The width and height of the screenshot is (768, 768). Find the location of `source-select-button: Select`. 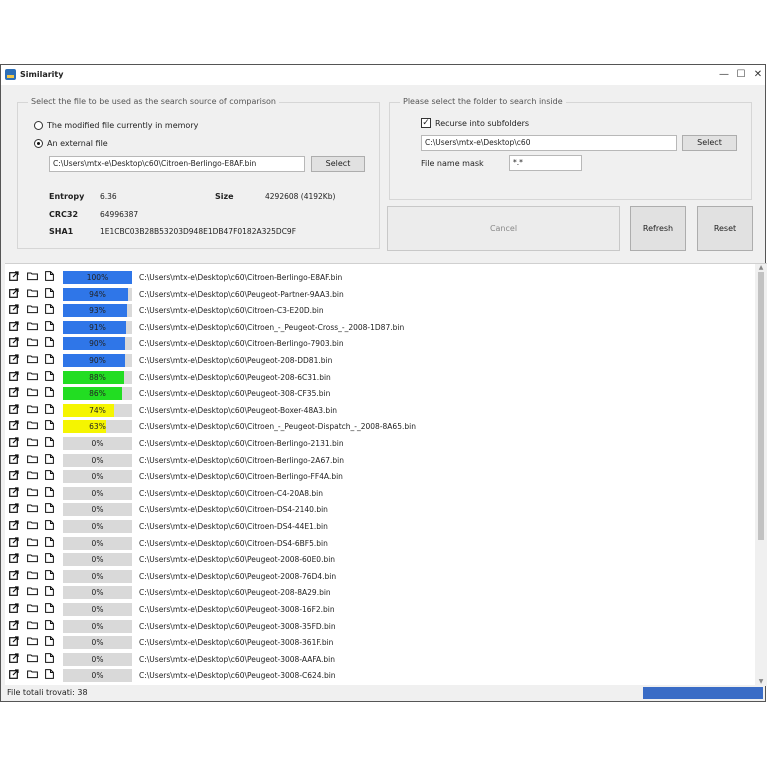

source-select-button: Select is located at coordinates (338, 164).